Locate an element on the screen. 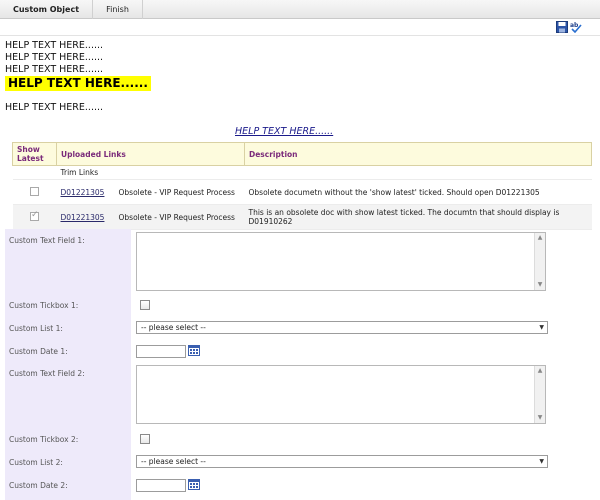 The width and height of the screenshot is (600, 500). custom-list-1-label: Custom List 1: is located at coordinates (36, 328).